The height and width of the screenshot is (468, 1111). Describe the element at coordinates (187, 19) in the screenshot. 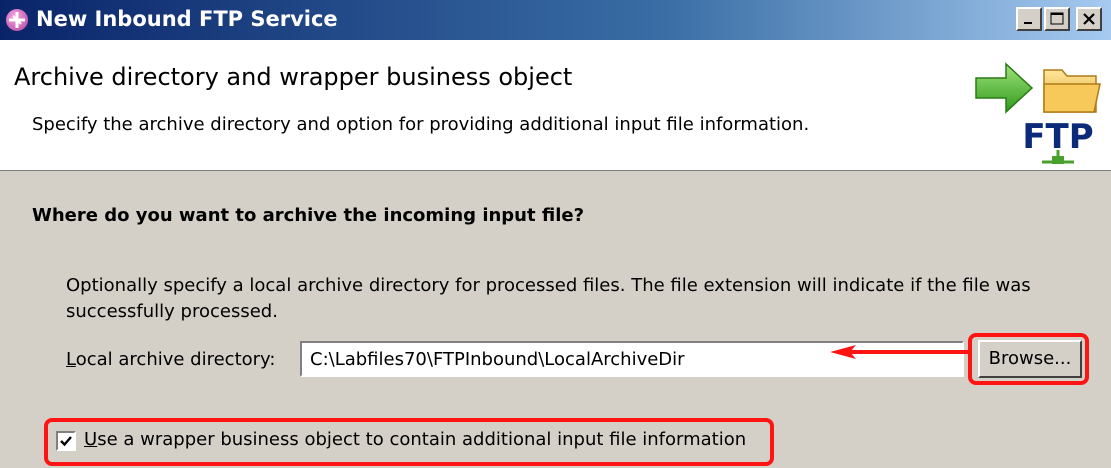

I see `window-title: New Inbound FTP Service` at that location.